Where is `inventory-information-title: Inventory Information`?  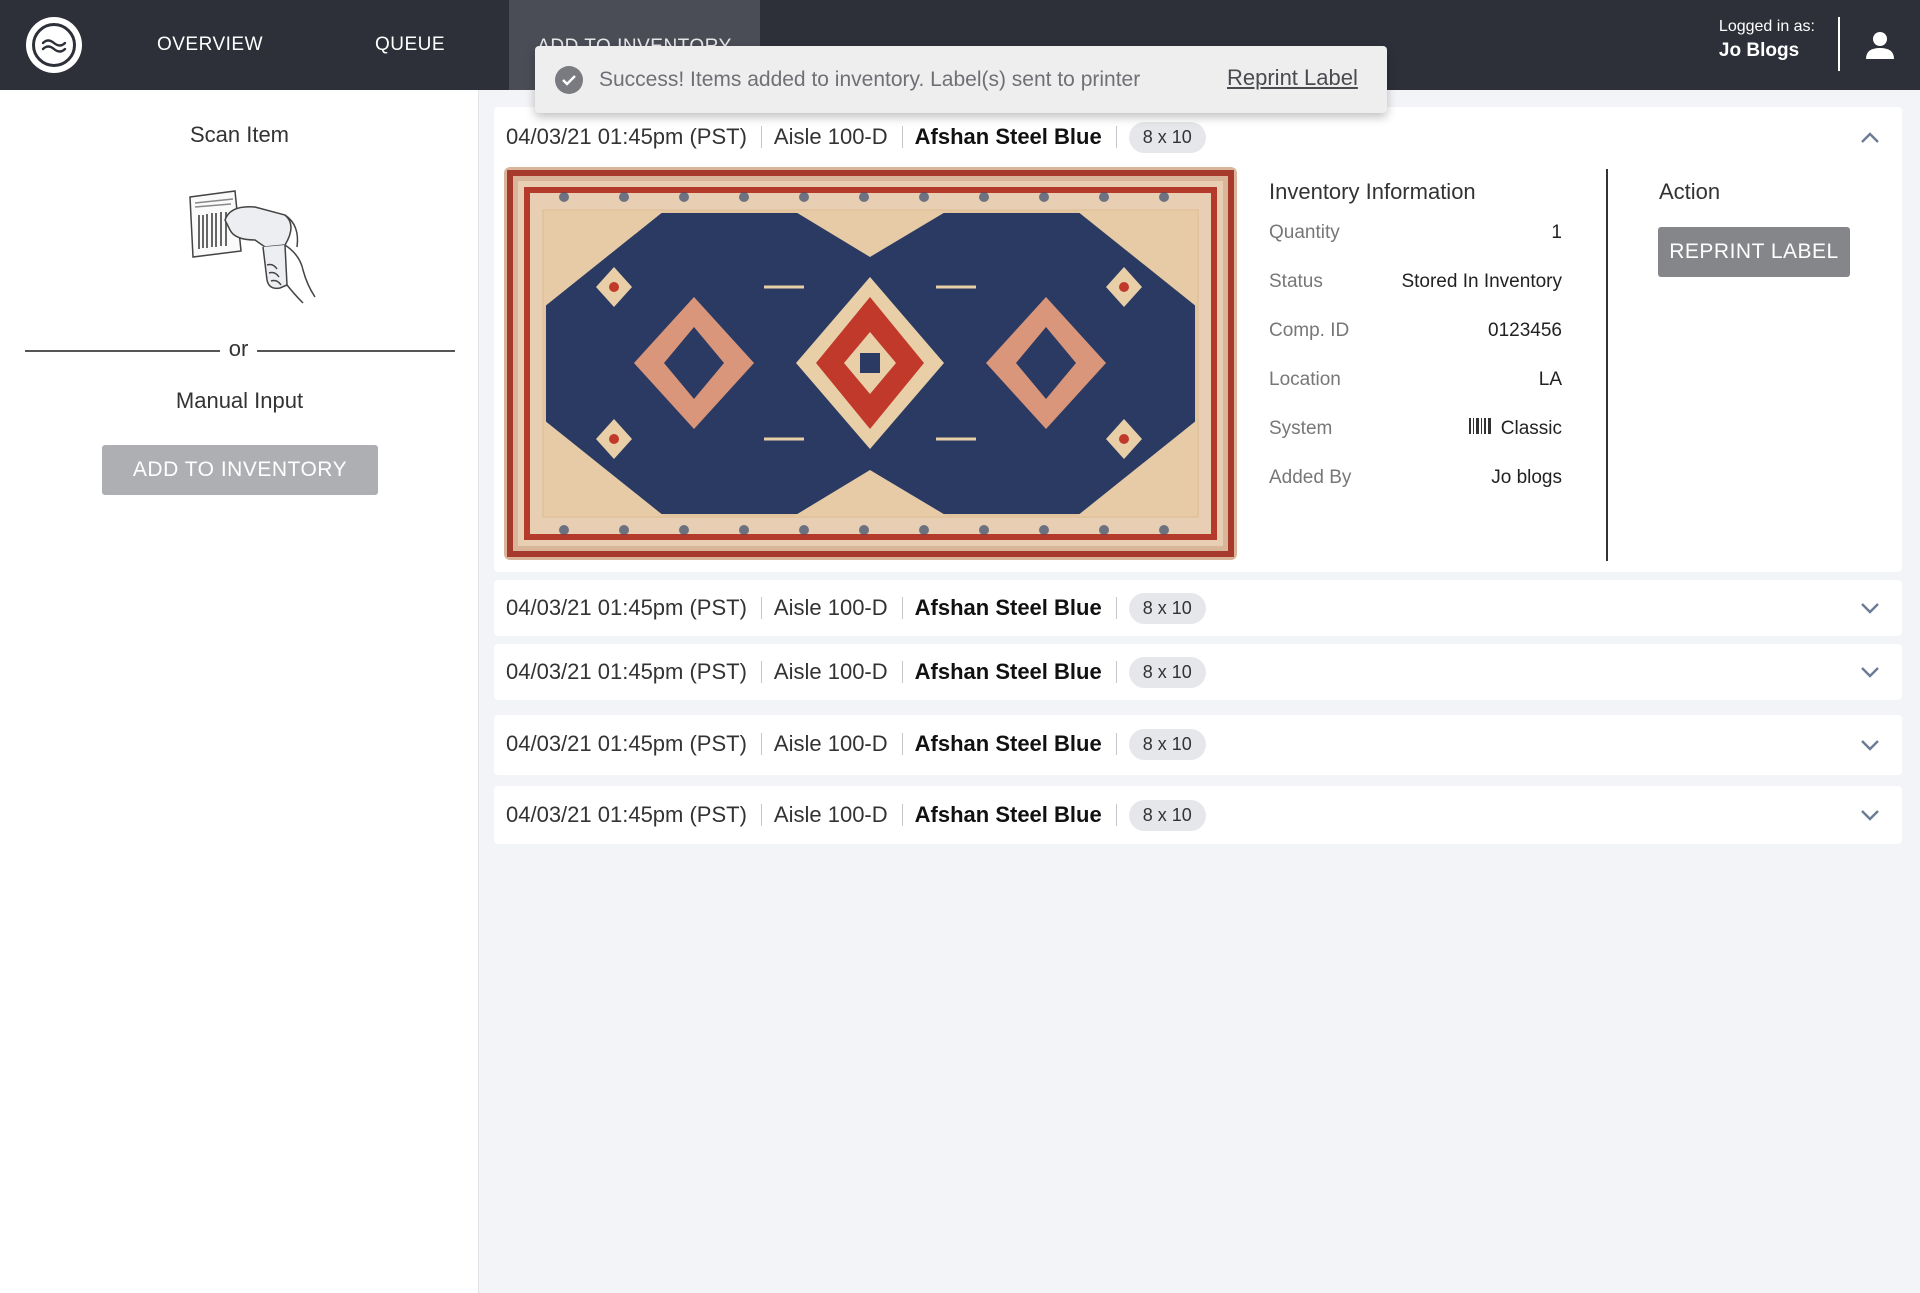 inventory-information-title: Inventory Information is located at coordinates (1372, 191).